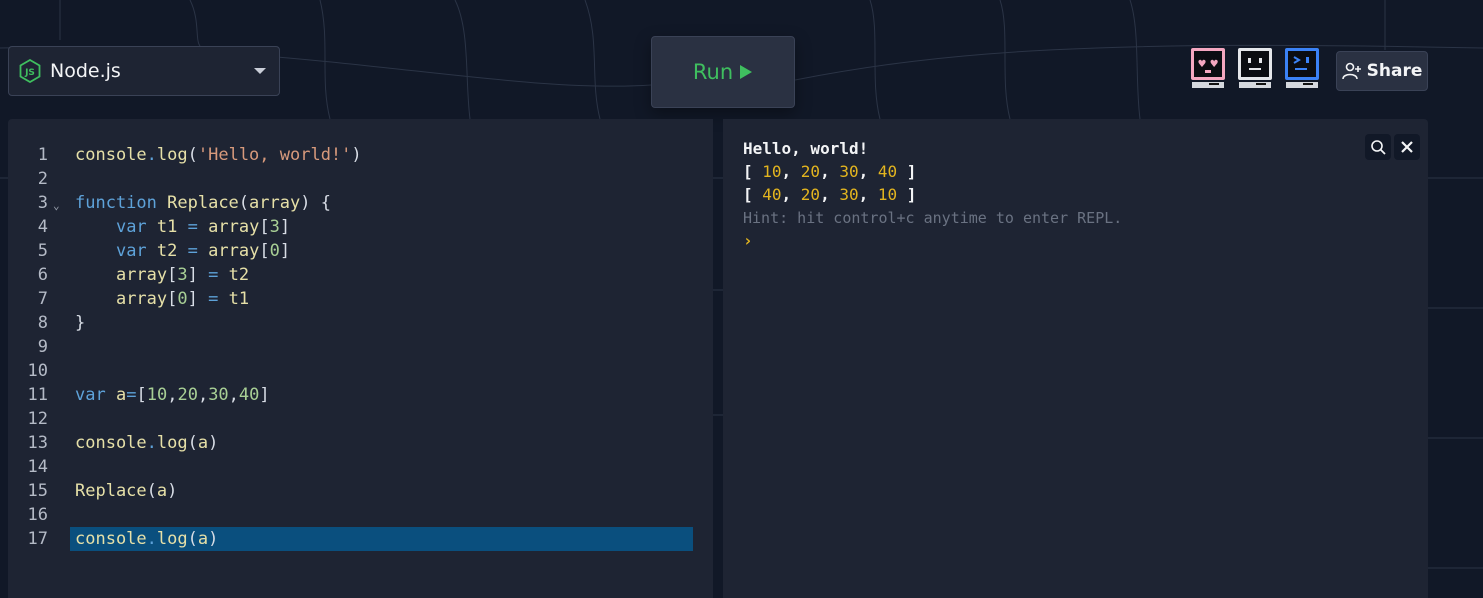  Describe the element at coordinates (360, 515) in the screenshot. I see `code-line: 16` at that location.